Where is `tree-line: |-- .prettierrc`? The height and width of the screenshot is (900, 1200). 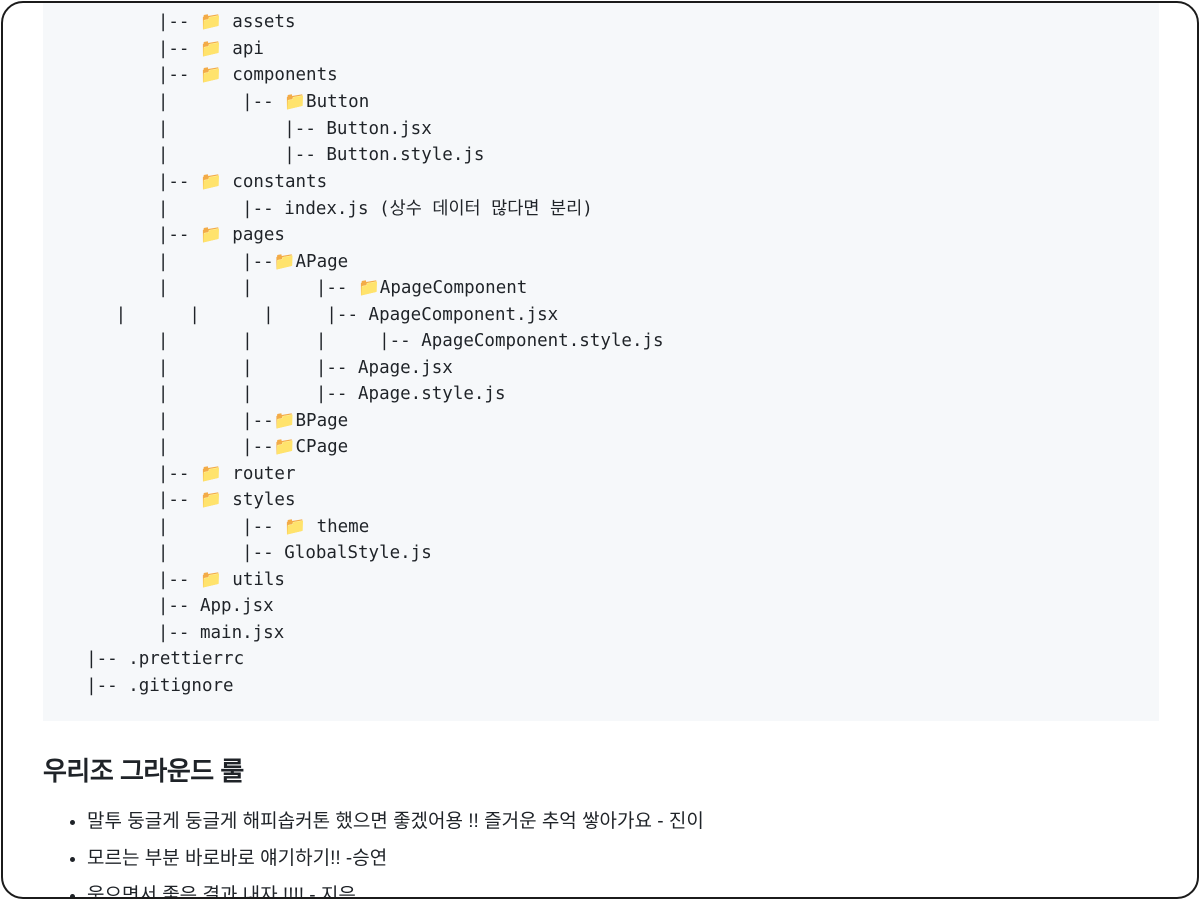 tree-line: |-- .prettierrc is located at coordinates (155, 659).